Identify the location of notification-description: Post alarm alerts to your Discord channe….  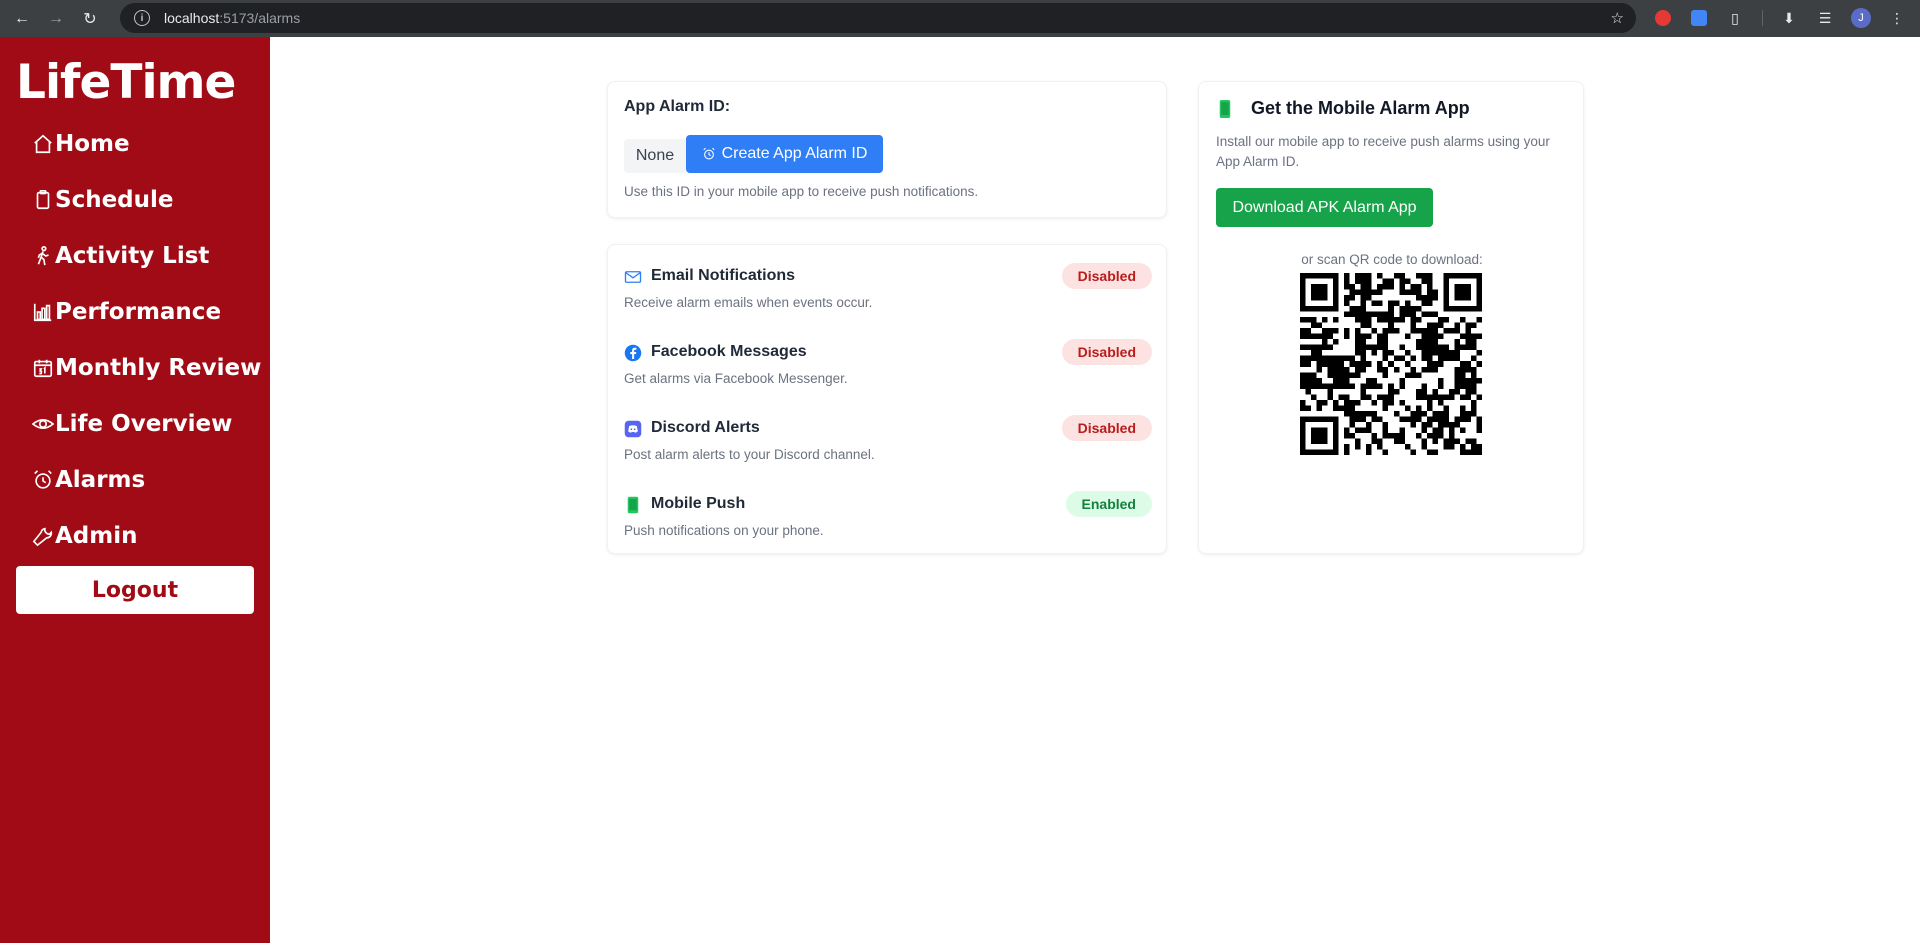
(749, 454).